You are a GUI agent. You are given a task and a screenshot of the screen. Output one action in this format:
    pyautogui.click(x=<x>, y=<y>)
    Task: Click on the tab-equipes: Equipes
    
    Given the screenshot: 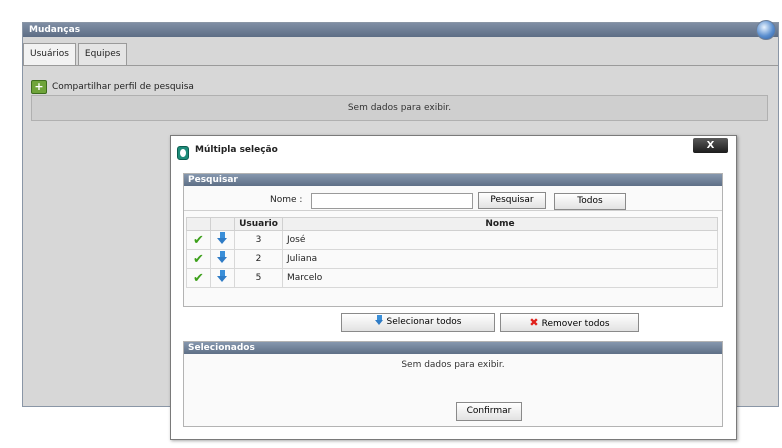 What is the action you would take?
    pyautogui.click(x=102, y=54)
    